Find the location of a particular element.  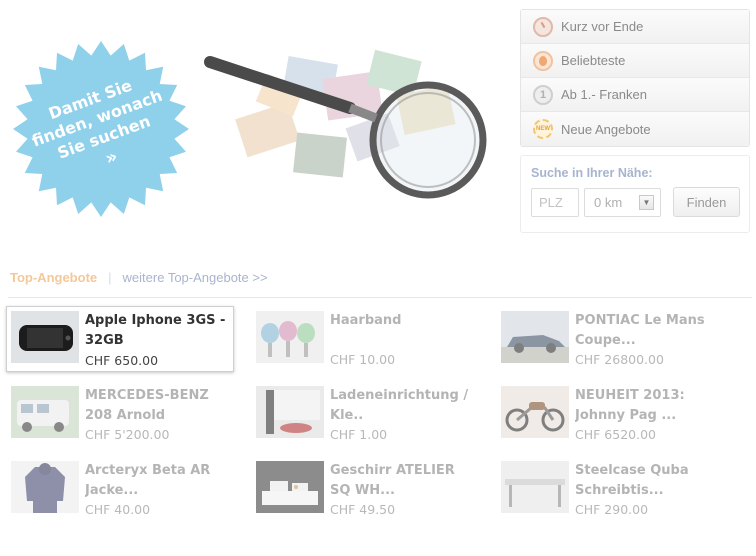

chevron-down-icon: ▼ is located at coordinates (646, 202).